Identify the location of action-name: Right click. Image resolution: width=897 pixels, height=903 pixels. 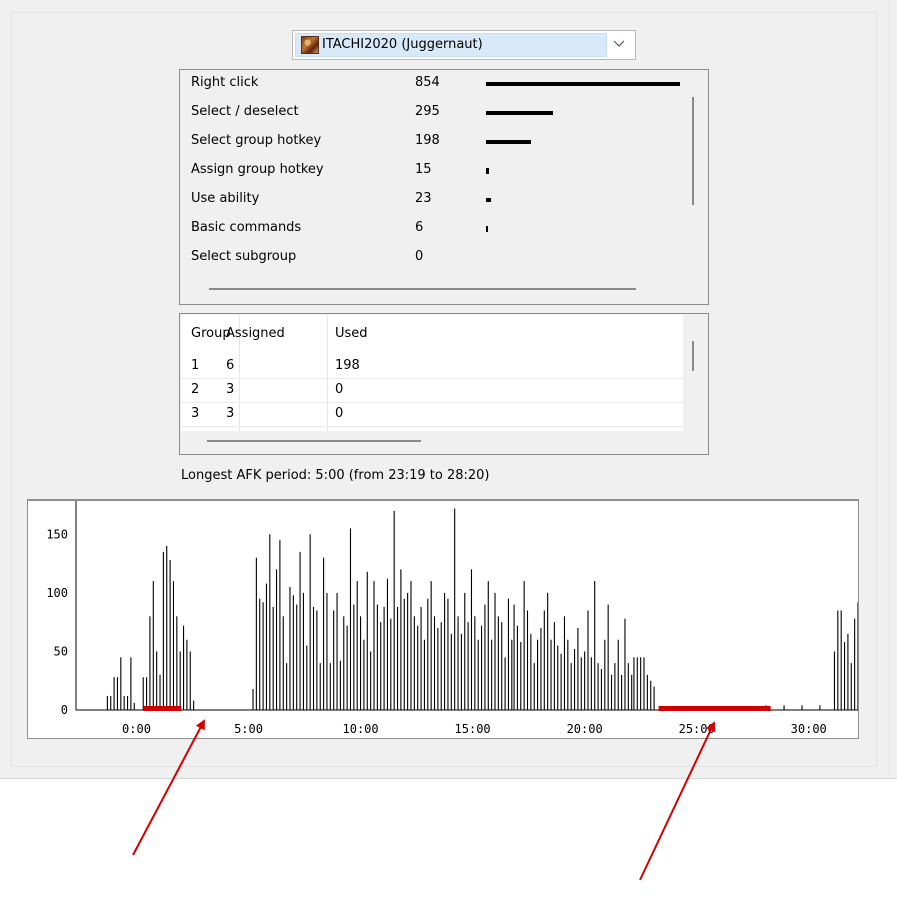
(225, 82).